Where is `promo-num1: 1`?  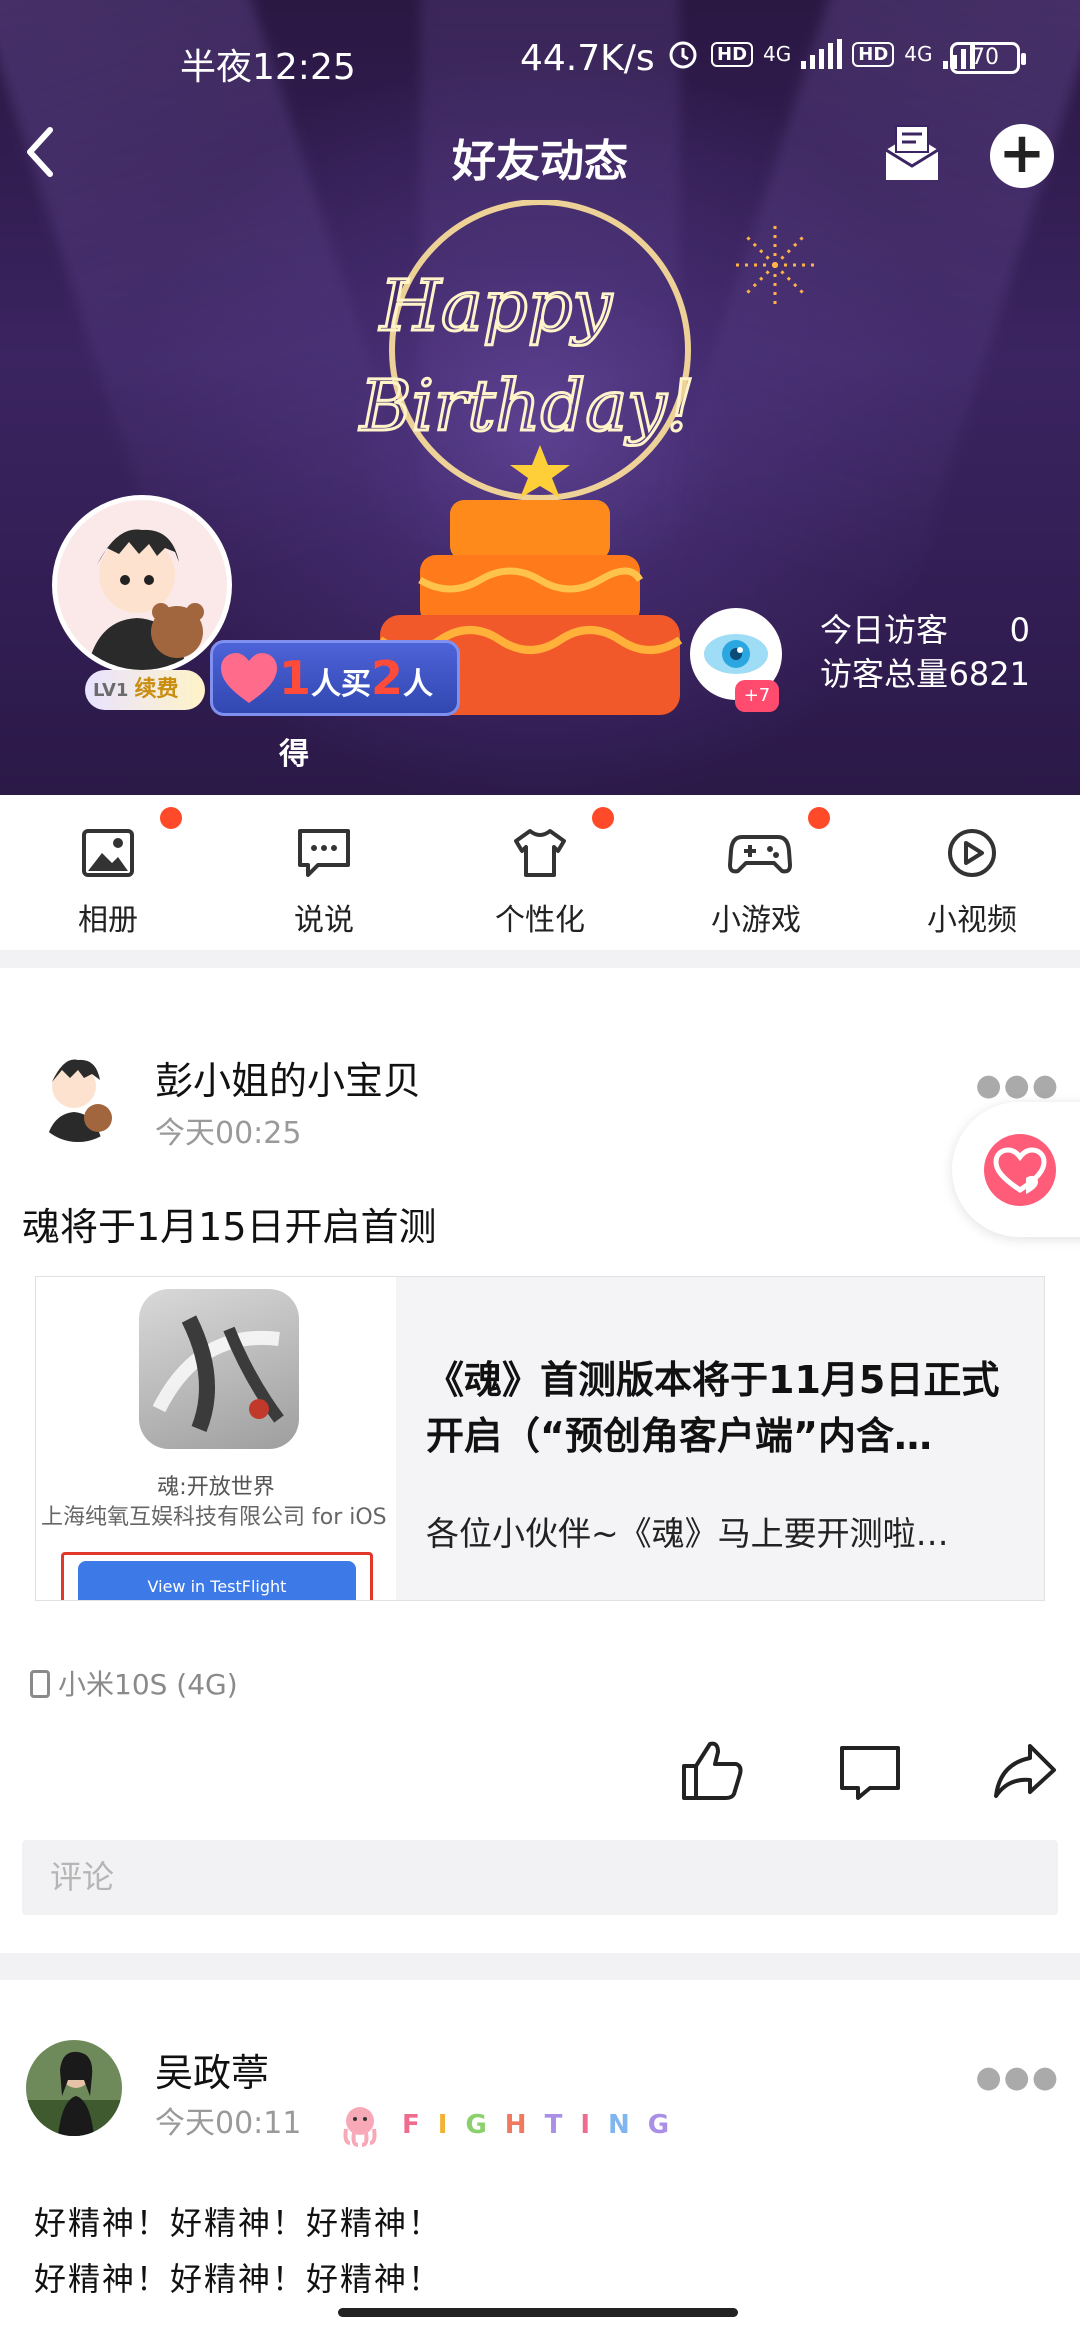 promo-num1: 1 is located at coordinates (295, 678).